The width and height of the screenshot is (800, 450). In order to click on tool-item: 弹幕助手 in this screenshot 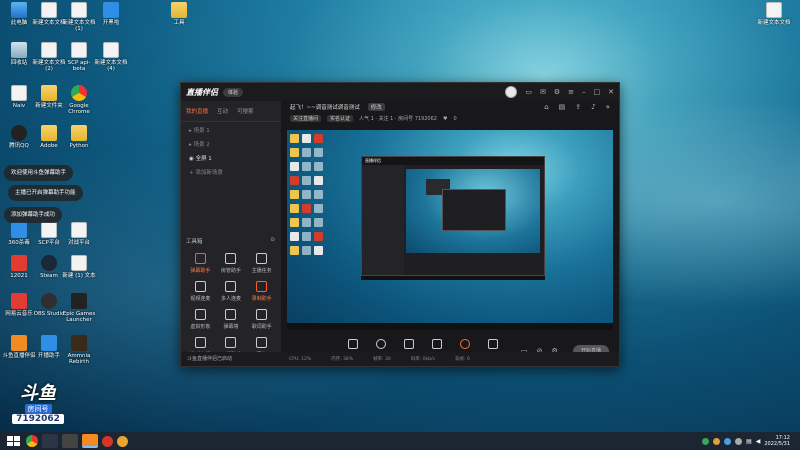, I will do `click(200, 263)`.